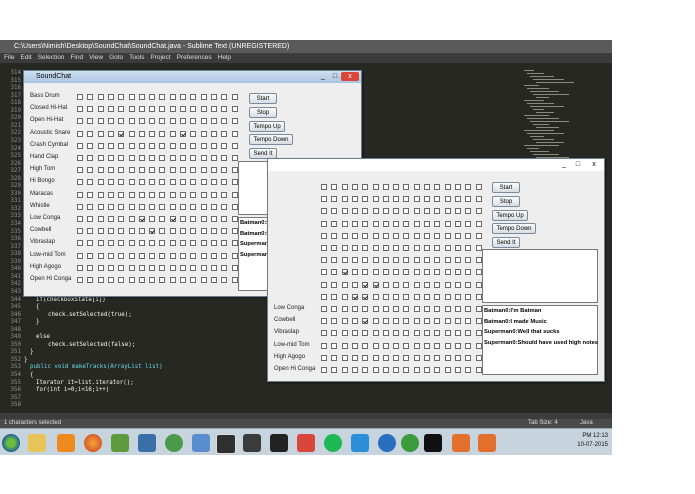 Image resolution: width=695 pixels, height=494 pixels. Describe the element at coordinates (333, 443) in the screenshot. I see `spotify-icon` at that location.